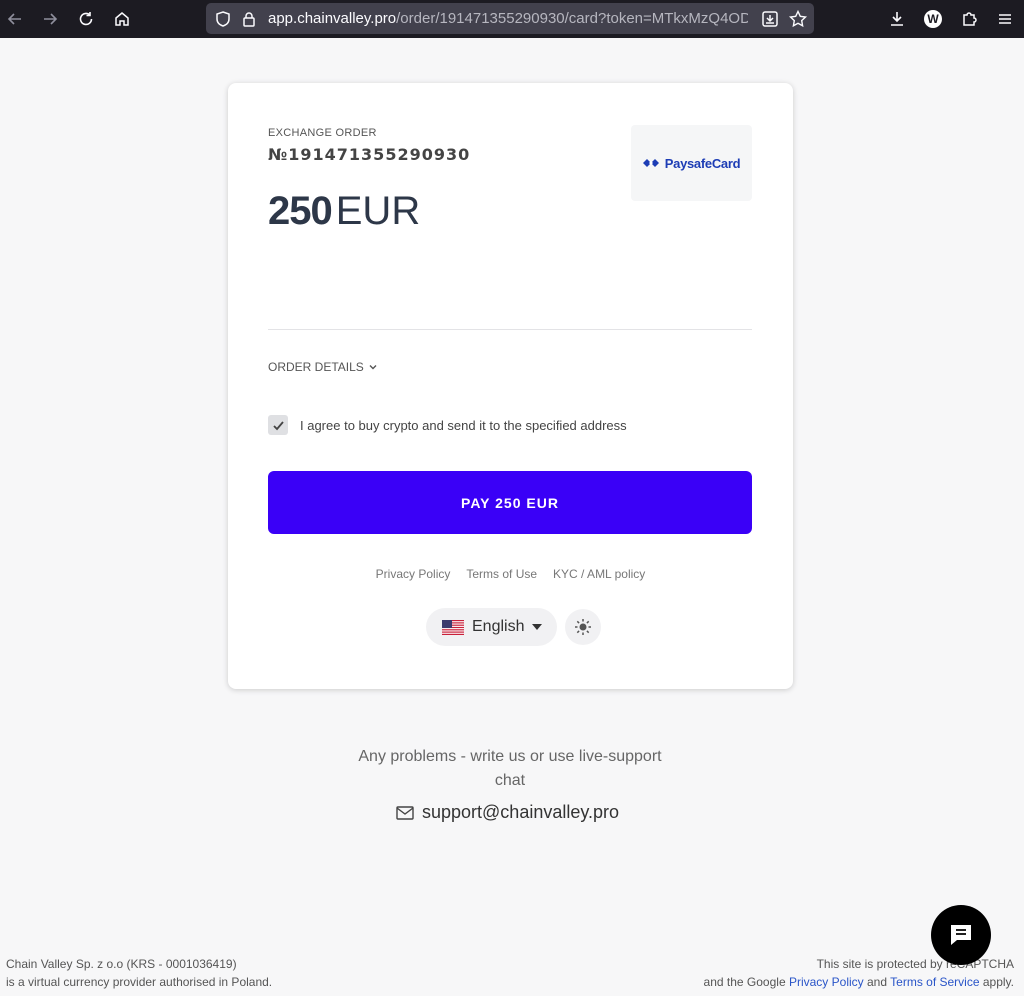 This screenshot has width=1024, height=996. What do you see at coordinates (510, 329) in the screenshot?
I see `divider` at bounding box center [510, 329].